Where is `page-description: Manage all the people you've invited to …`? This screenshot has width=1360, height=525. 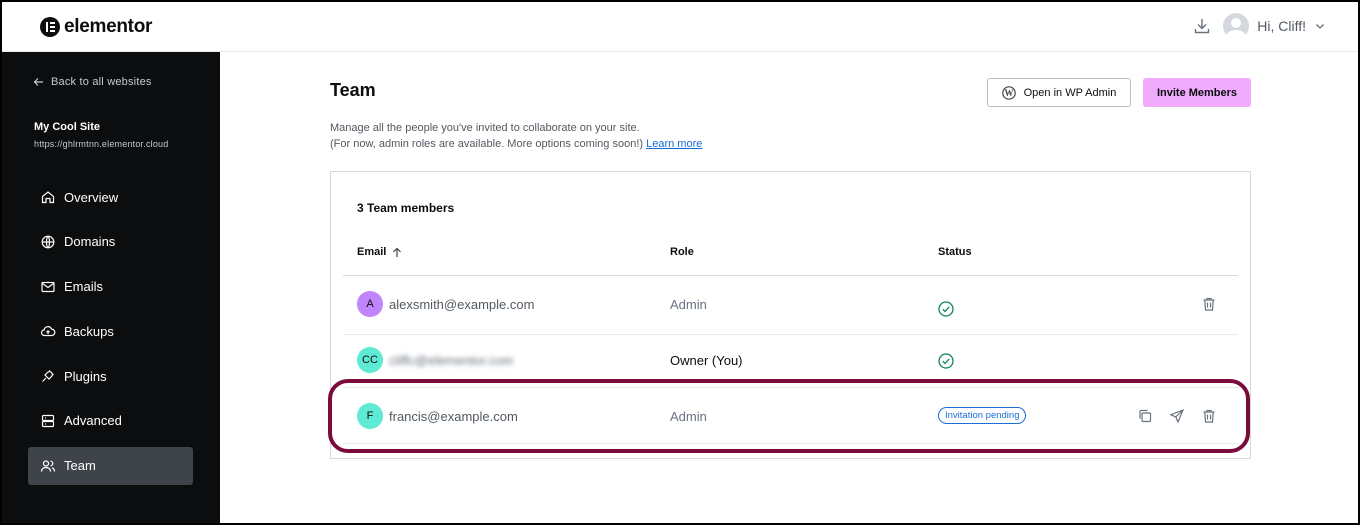
page-description: Manage all the people you've invited to … is located at coordinates (516, 136).